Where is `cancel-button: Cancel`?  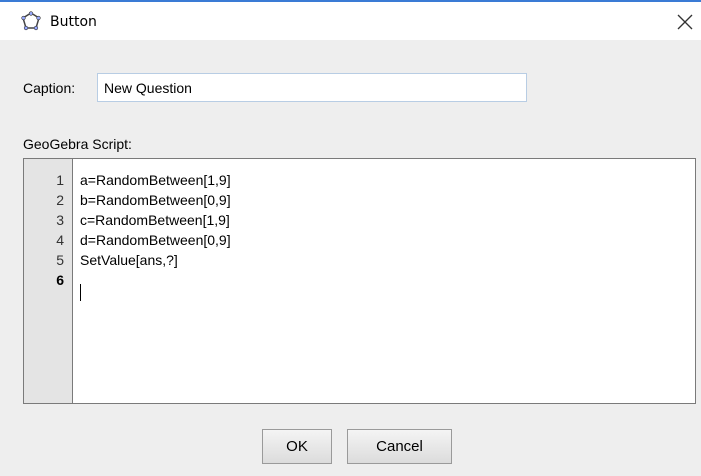
cancel-button: Cancel is located at coordinates (399, 446).